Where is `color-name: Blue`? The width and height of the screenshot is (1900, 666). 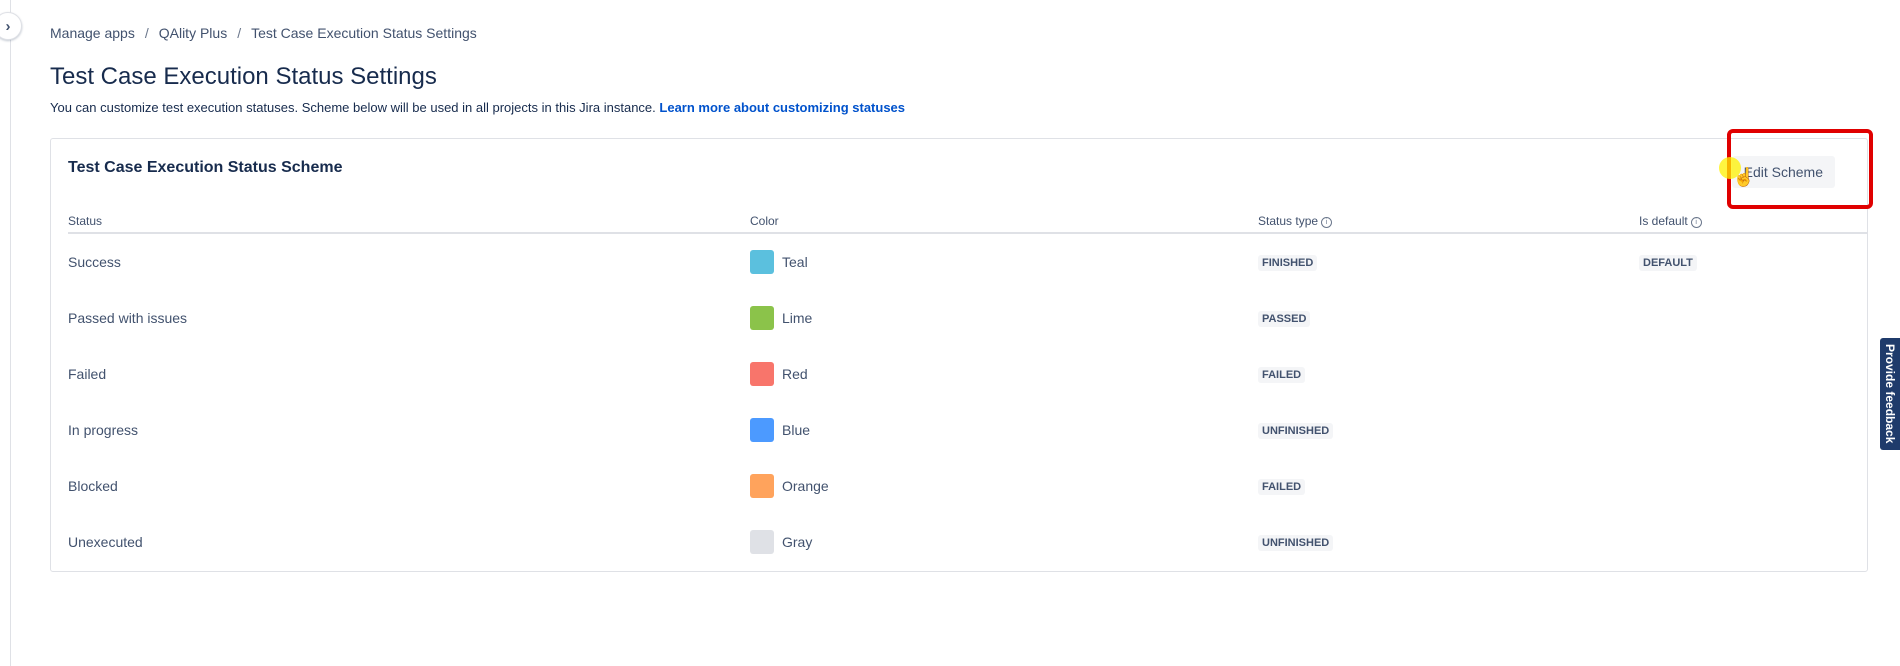
color-name: Blue is located at coordinates (796, 430).